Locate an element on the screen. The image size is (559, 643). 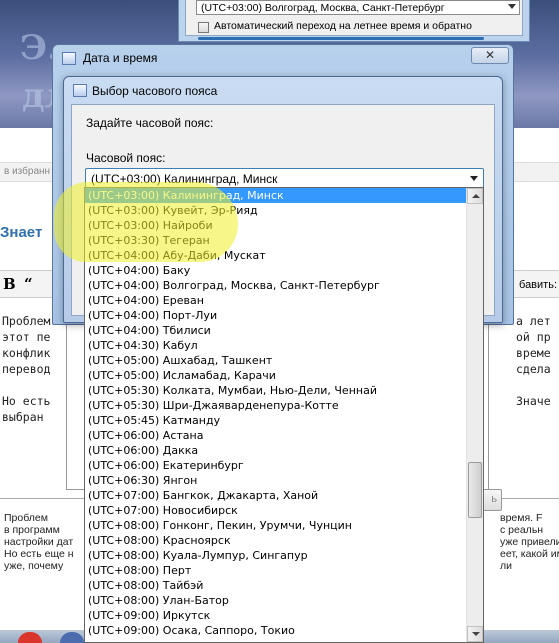
timezone-prompt: Задайте часовой пояс: is located at coordinates (150, 123).